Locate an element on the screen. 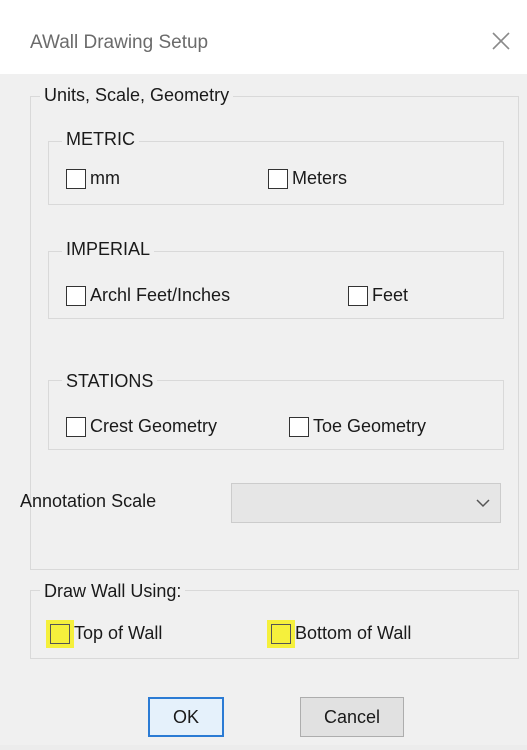 Image resolution: width=527 pixels, height=750 pixels. meters-checkbox-label: Meters is located at coordinates (320, 178).